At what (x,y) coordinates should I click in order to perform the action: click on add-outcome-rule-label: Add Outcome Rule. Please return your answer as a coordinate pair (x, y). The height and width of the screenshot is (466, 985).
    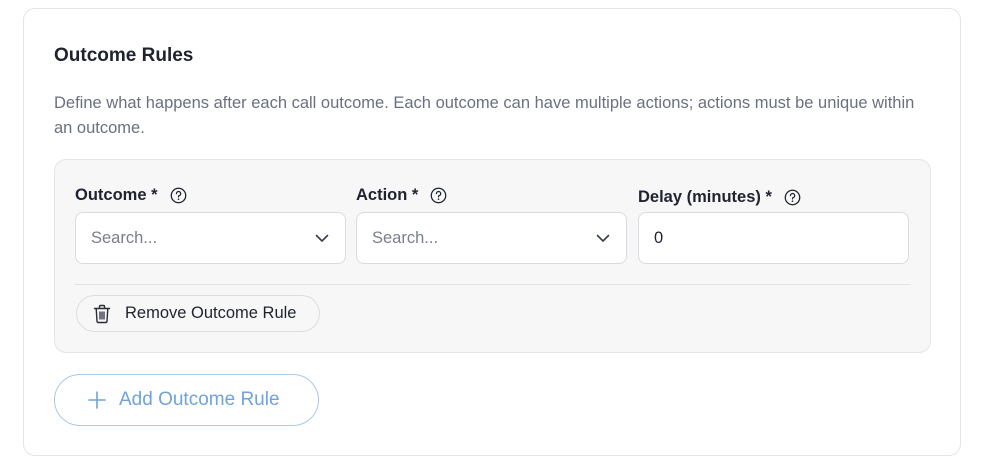
    Looking at the image, I should click on (199, 399).